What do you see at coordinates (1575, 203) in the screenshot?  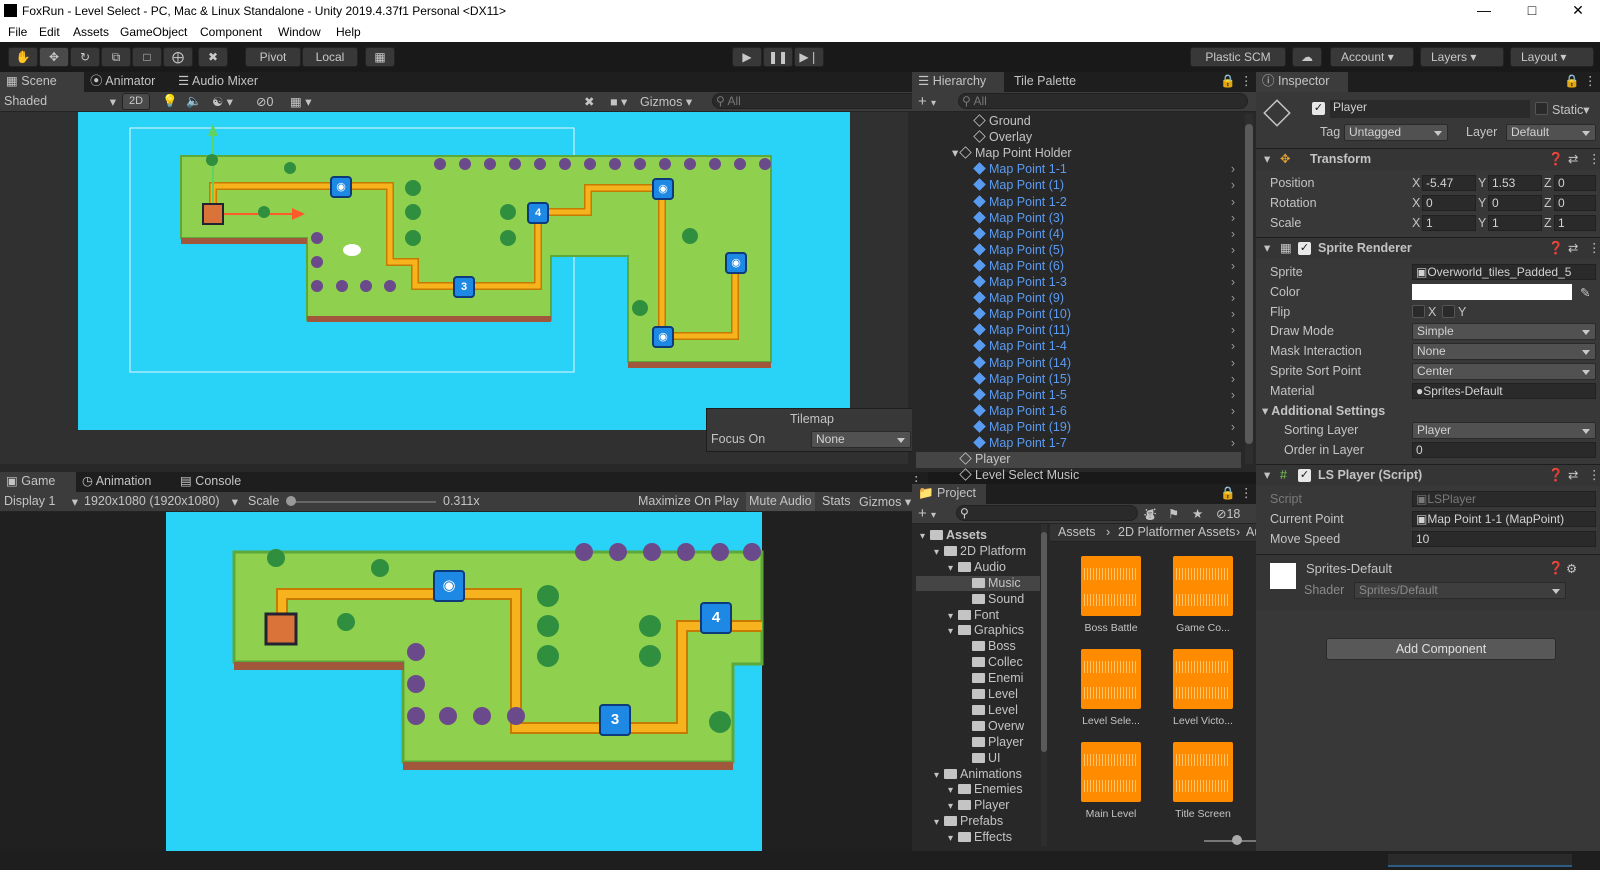 I see `rotation-z-input: 0` at bounding box center [1575, 203].